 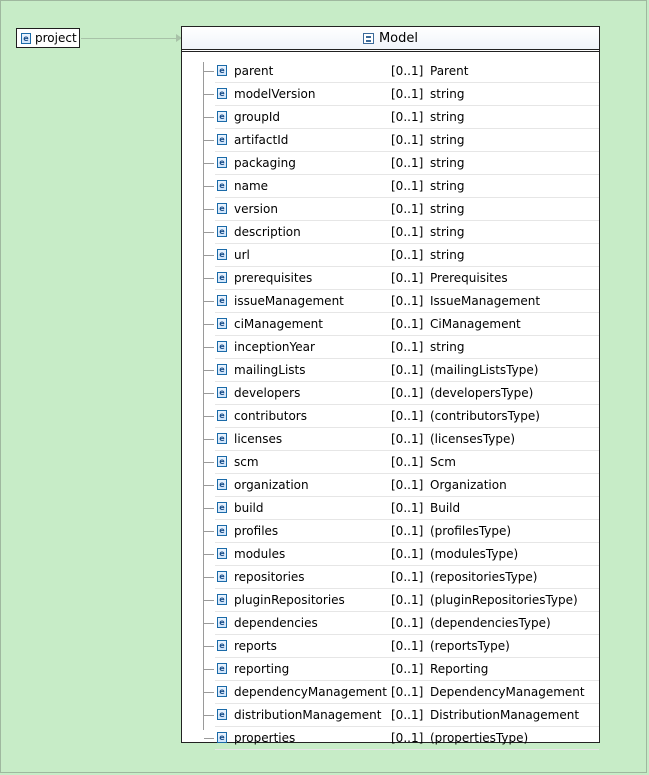 I want to click on element-name: issueManagement, so click(x=289, y=301).